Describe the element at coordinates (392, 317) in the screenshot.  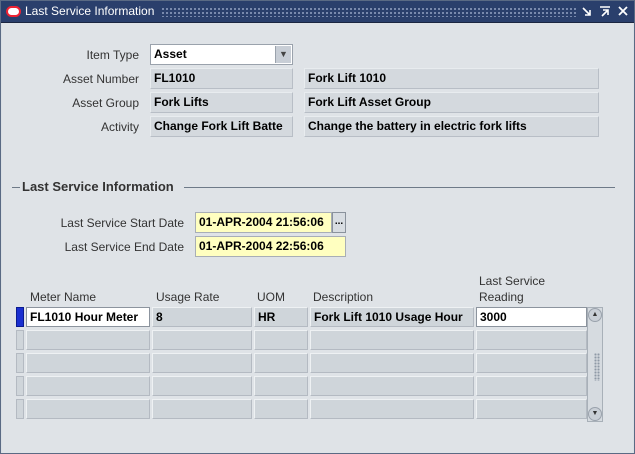
I see `description-cell: Fork Lift 1010 Usage Hour` at that location.